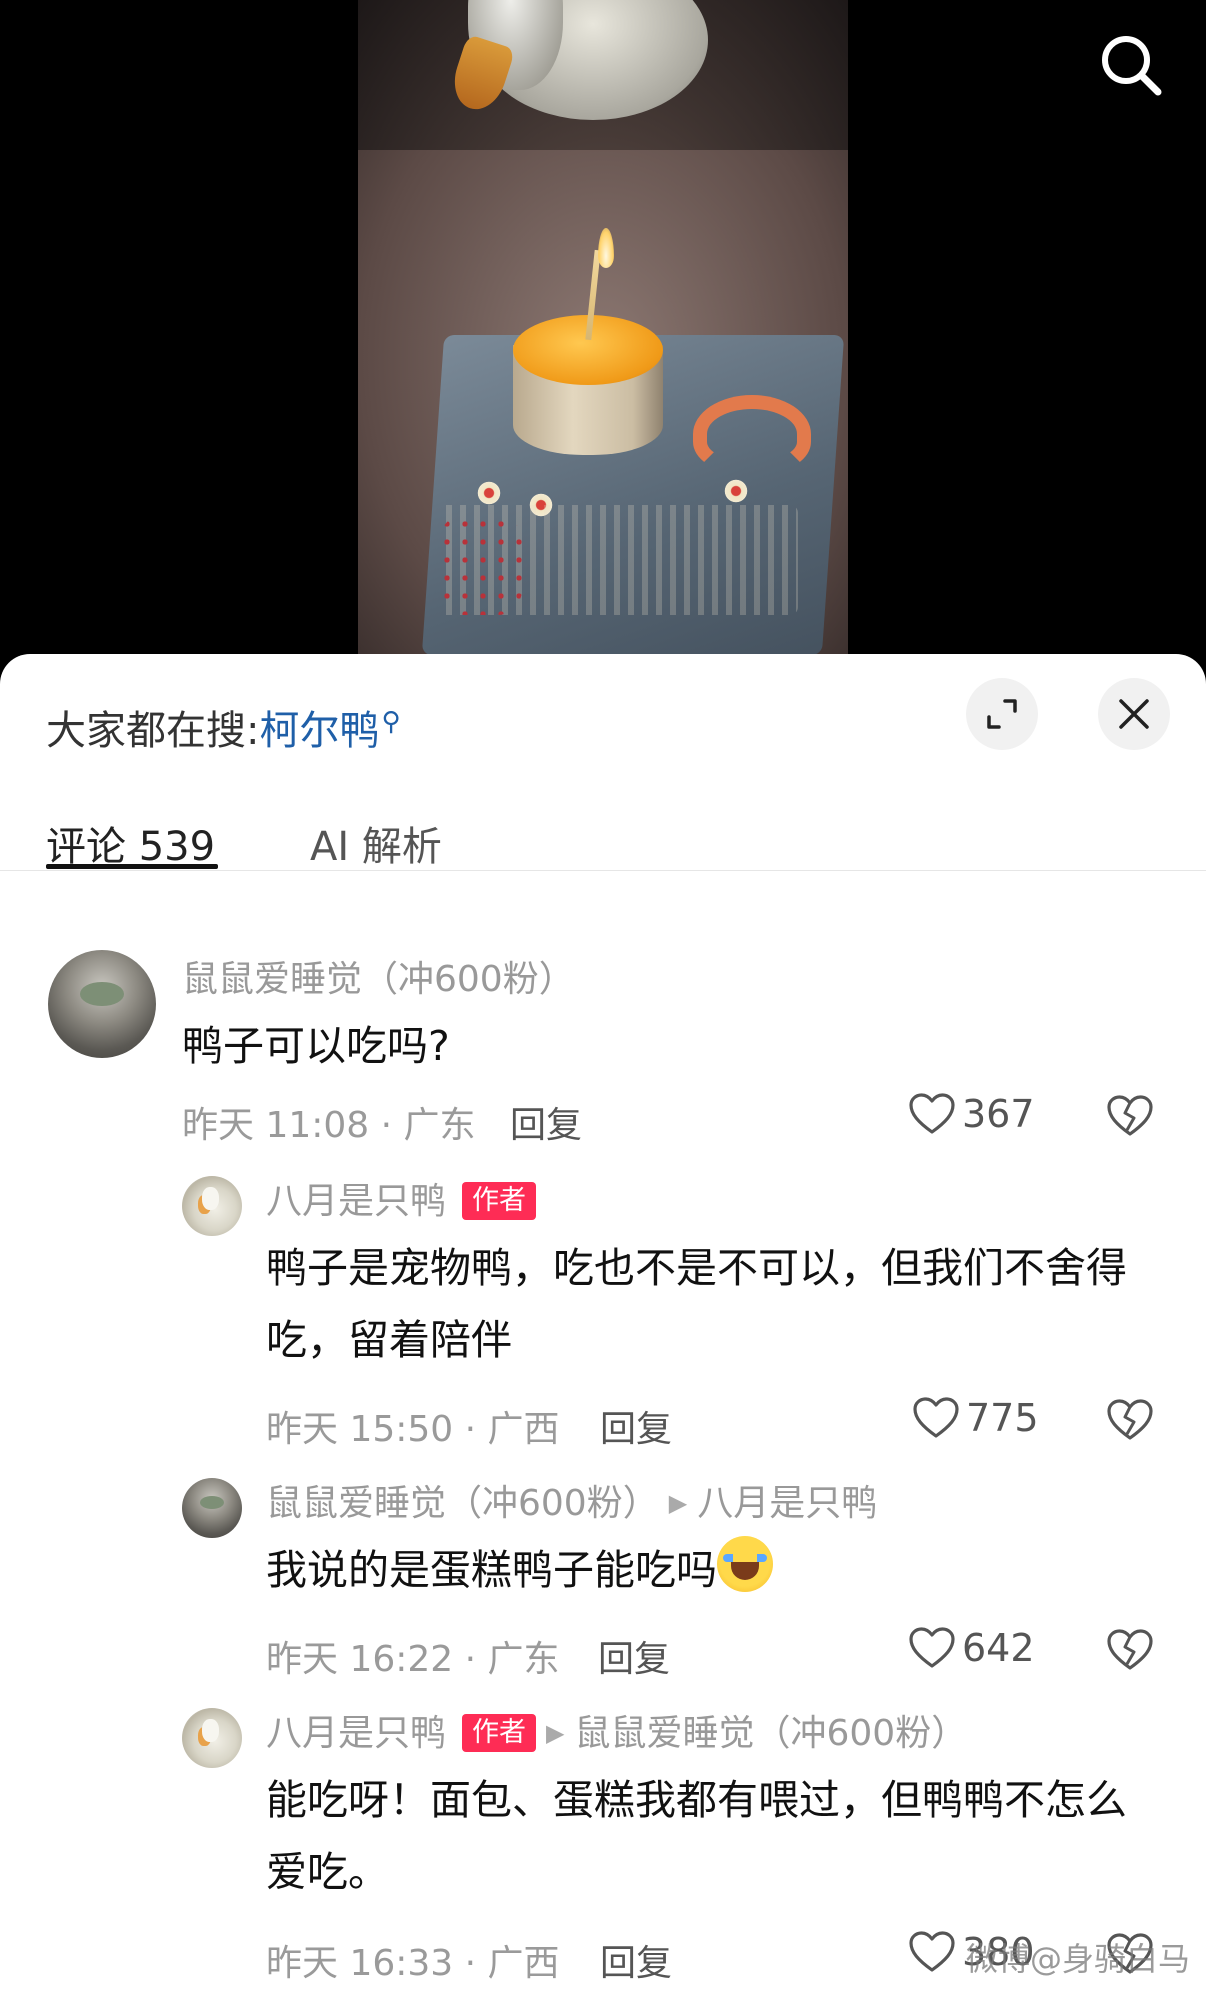  I want to click on reply-username-line: 八月是只鸭 作者, so click(401, 1198).